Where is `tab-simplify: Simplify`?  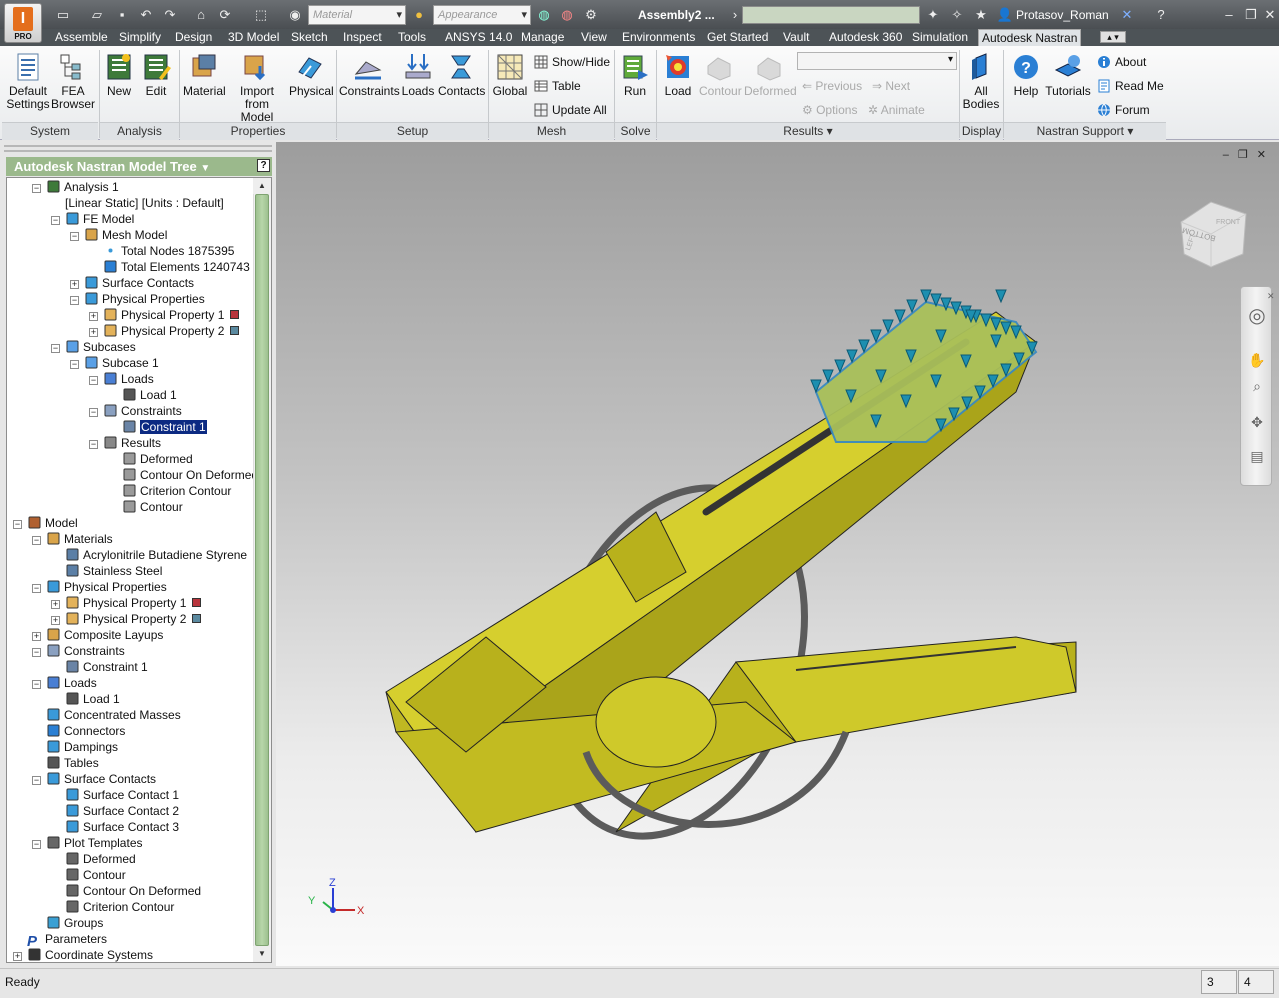 tab-simplify: Simplify is located at coordinates (140, 37).